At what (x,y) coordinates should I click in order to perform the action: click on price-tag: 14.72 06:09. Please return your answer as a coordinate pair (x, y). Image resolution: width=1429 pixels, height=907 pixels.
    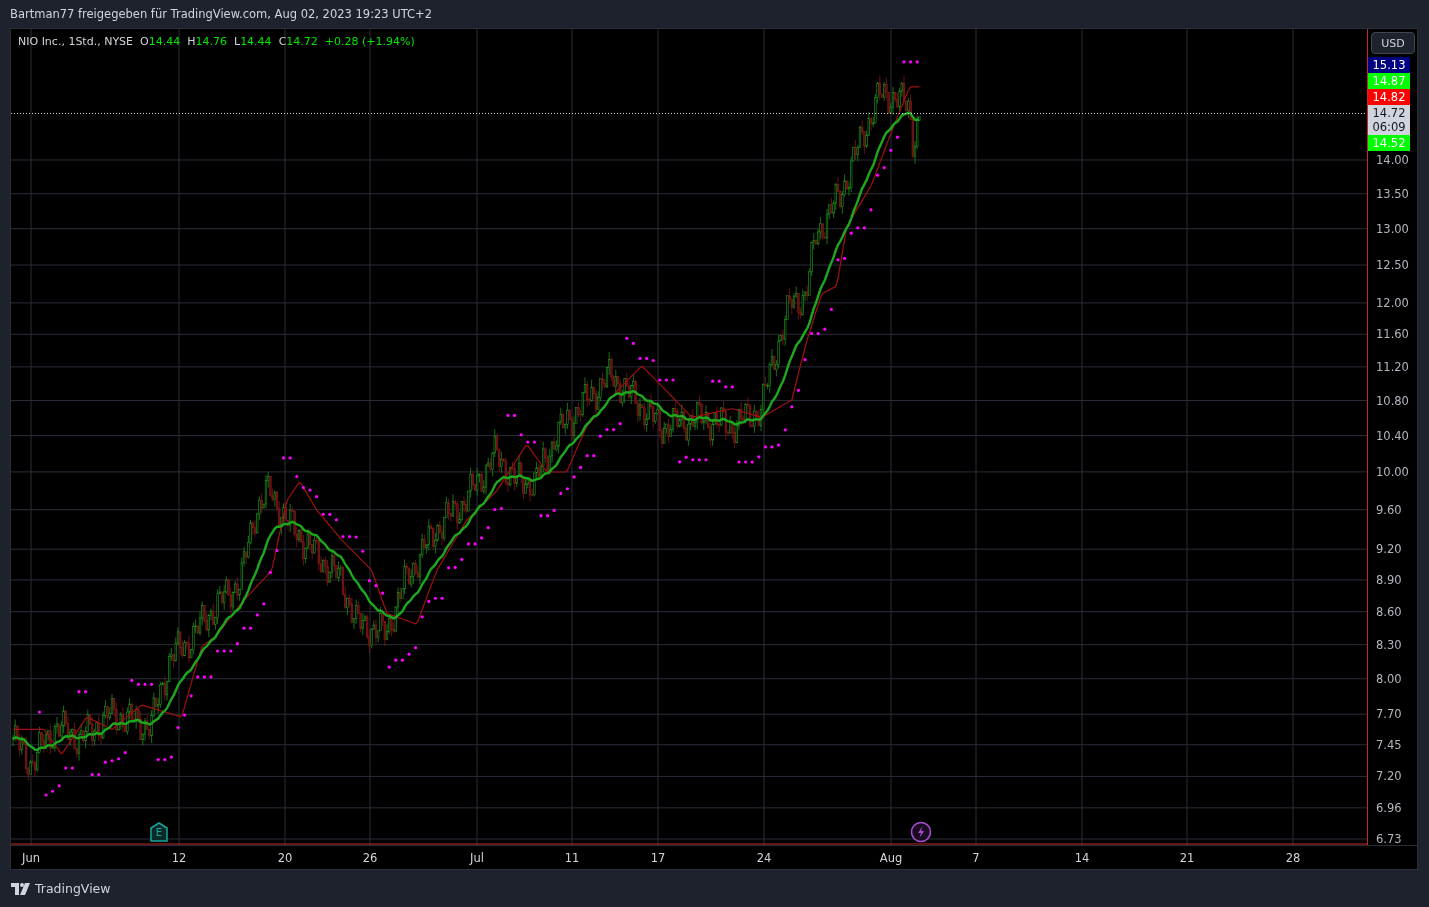
    Looking at the image, I should click on (1389, 120).